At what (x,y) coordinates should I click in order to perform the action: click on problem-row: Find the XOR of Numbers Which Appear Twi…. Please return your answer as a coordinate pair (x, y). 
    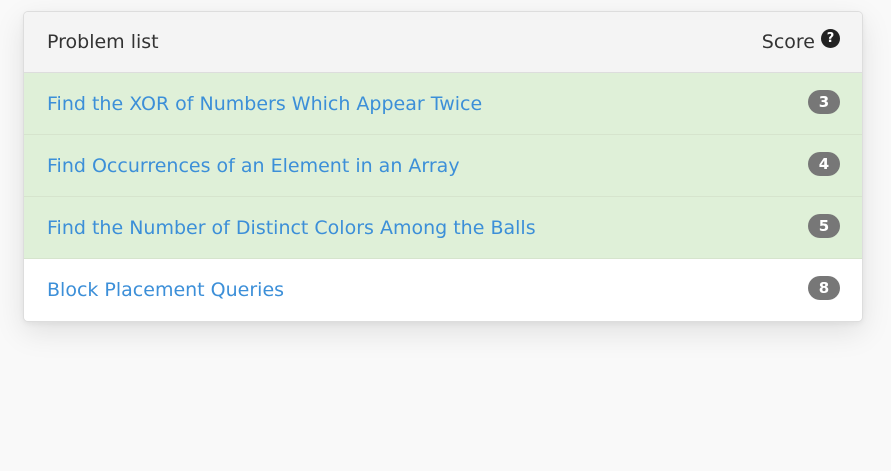
    Looking at the image, I should click on (443, 104).